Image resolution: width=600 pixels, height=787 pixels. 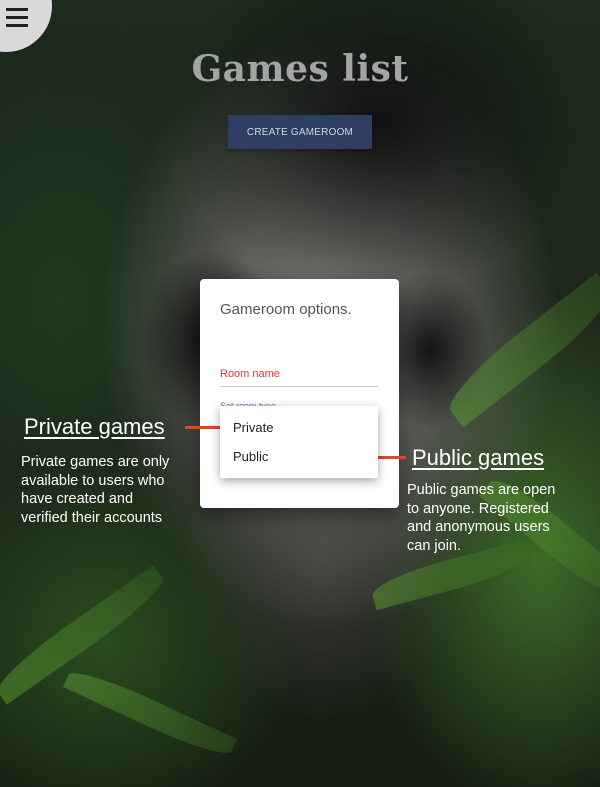 What do you see at coordinates (92, 517) in the screenshot?
I see `private-desc-line: verified their accounts` at bounding box center [92, 517].